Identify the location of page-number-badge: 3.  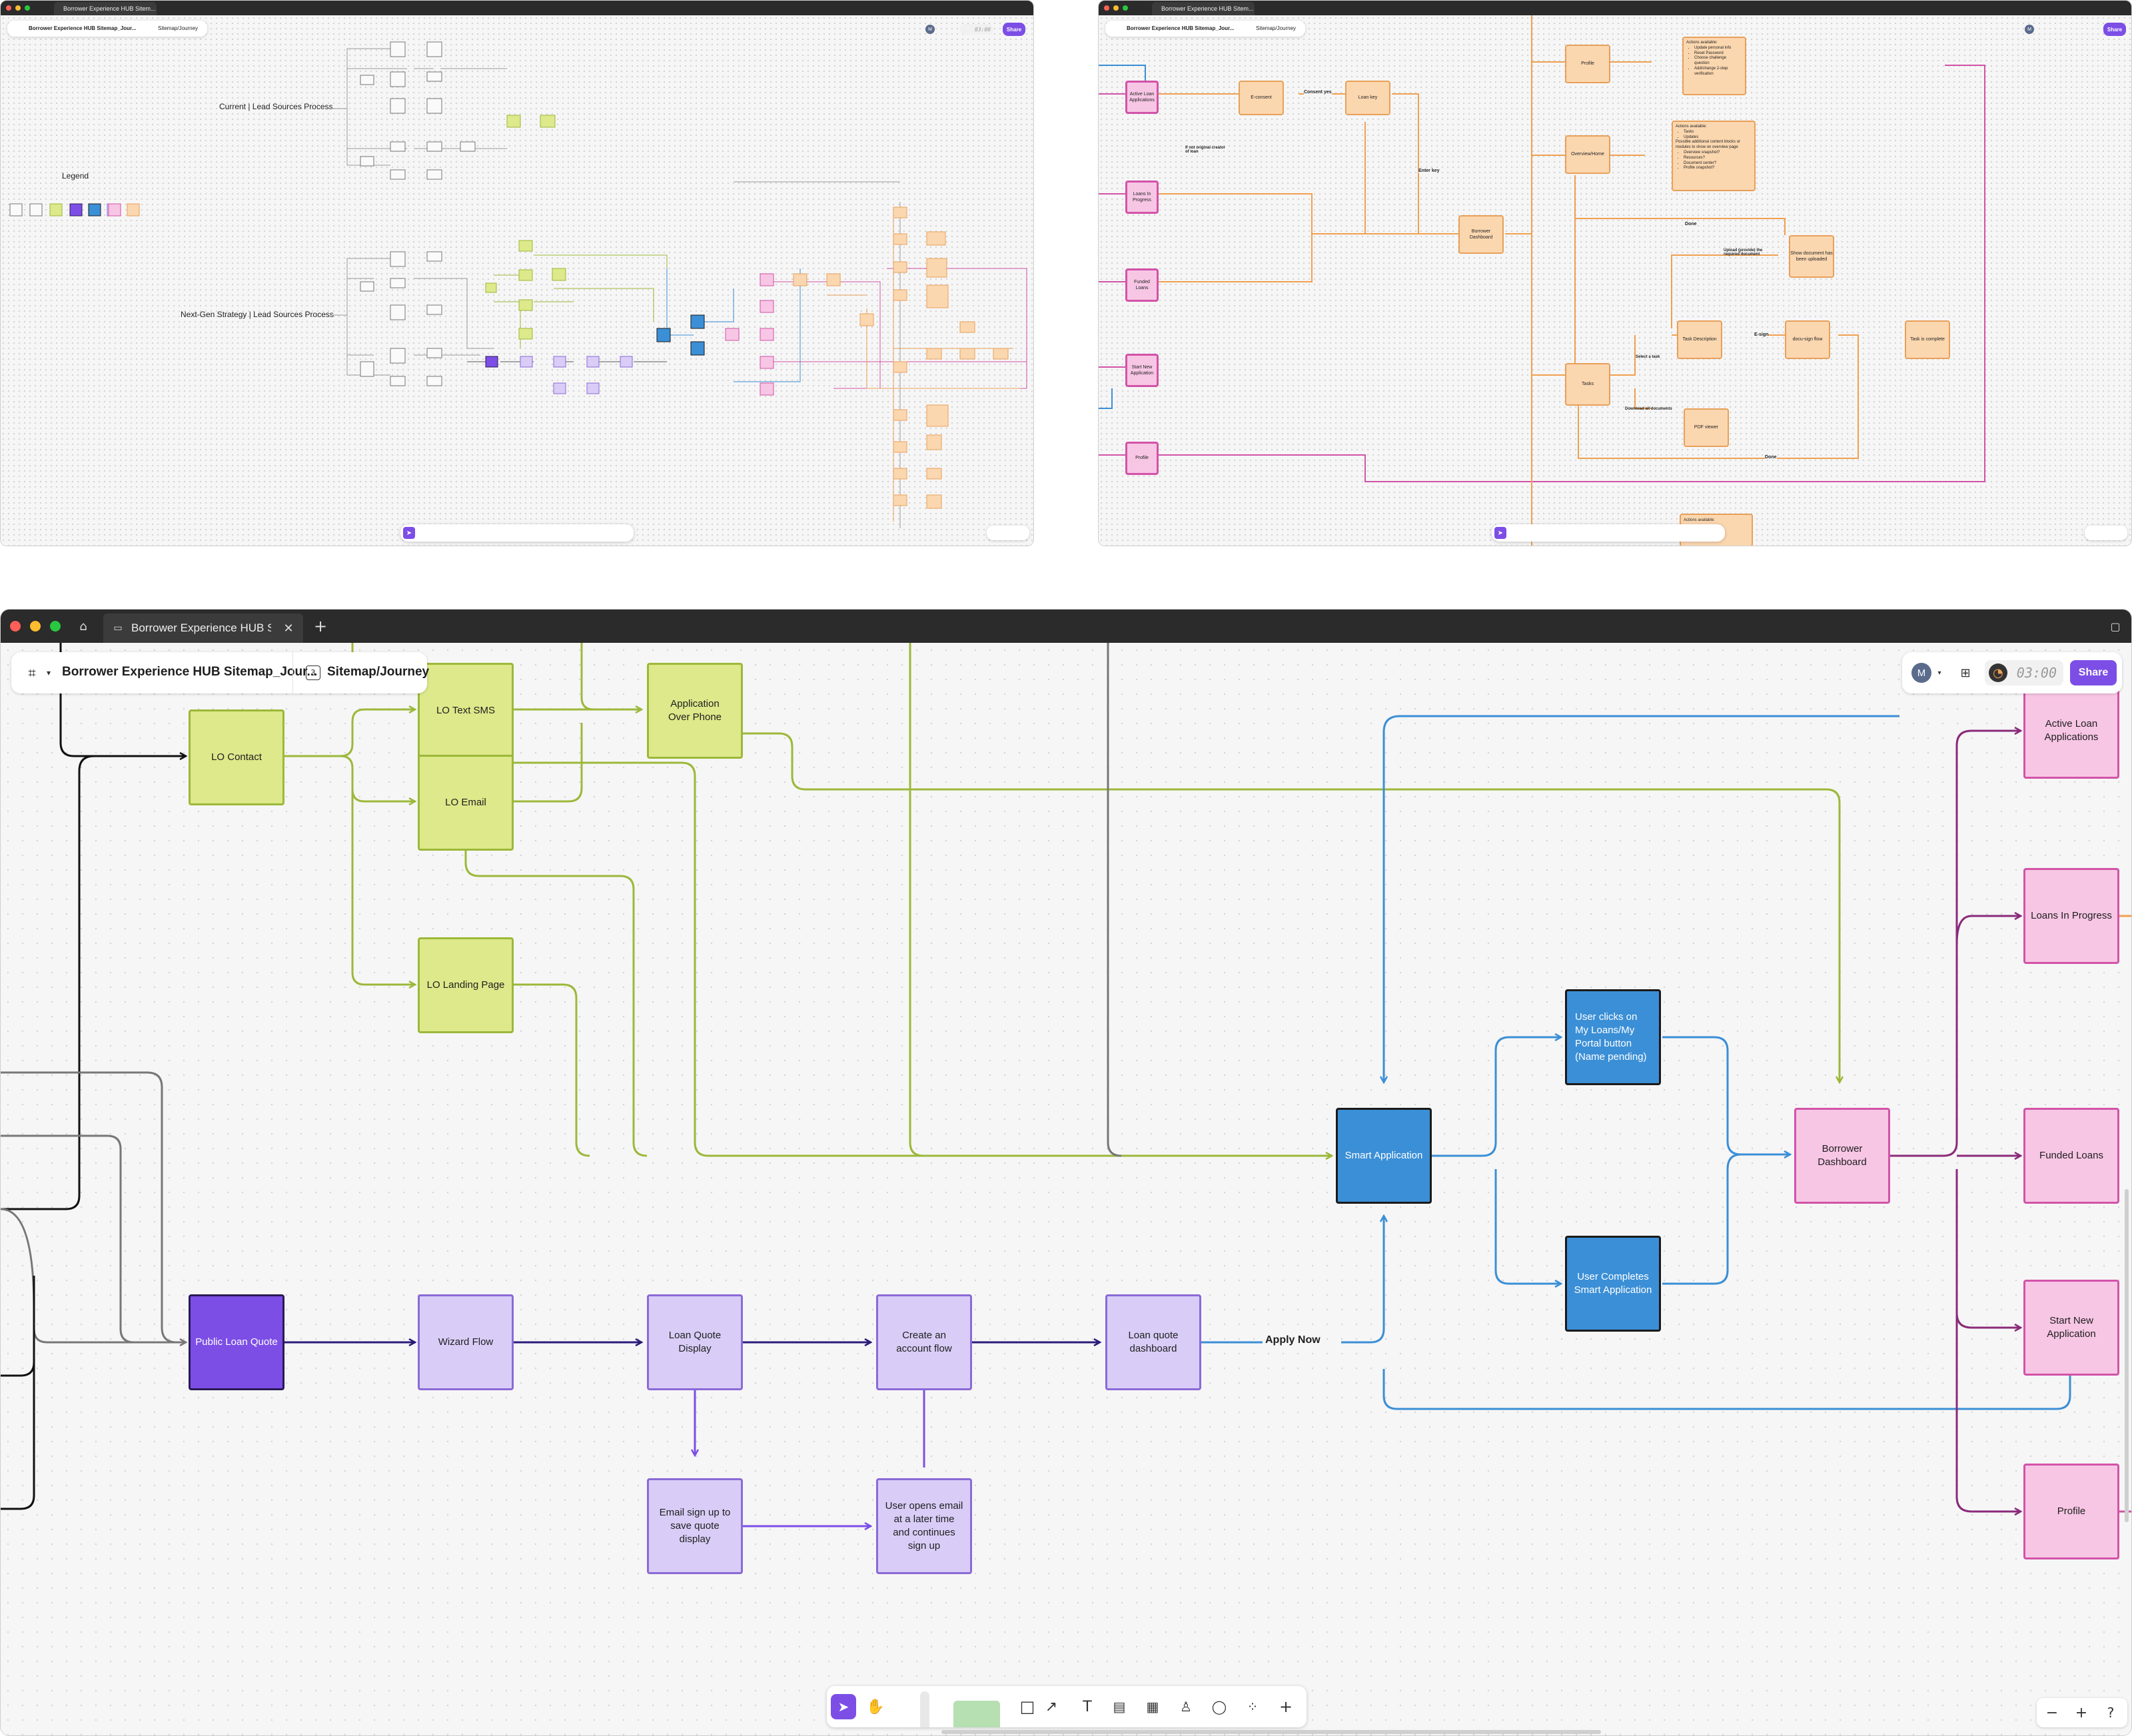
(313, 672).